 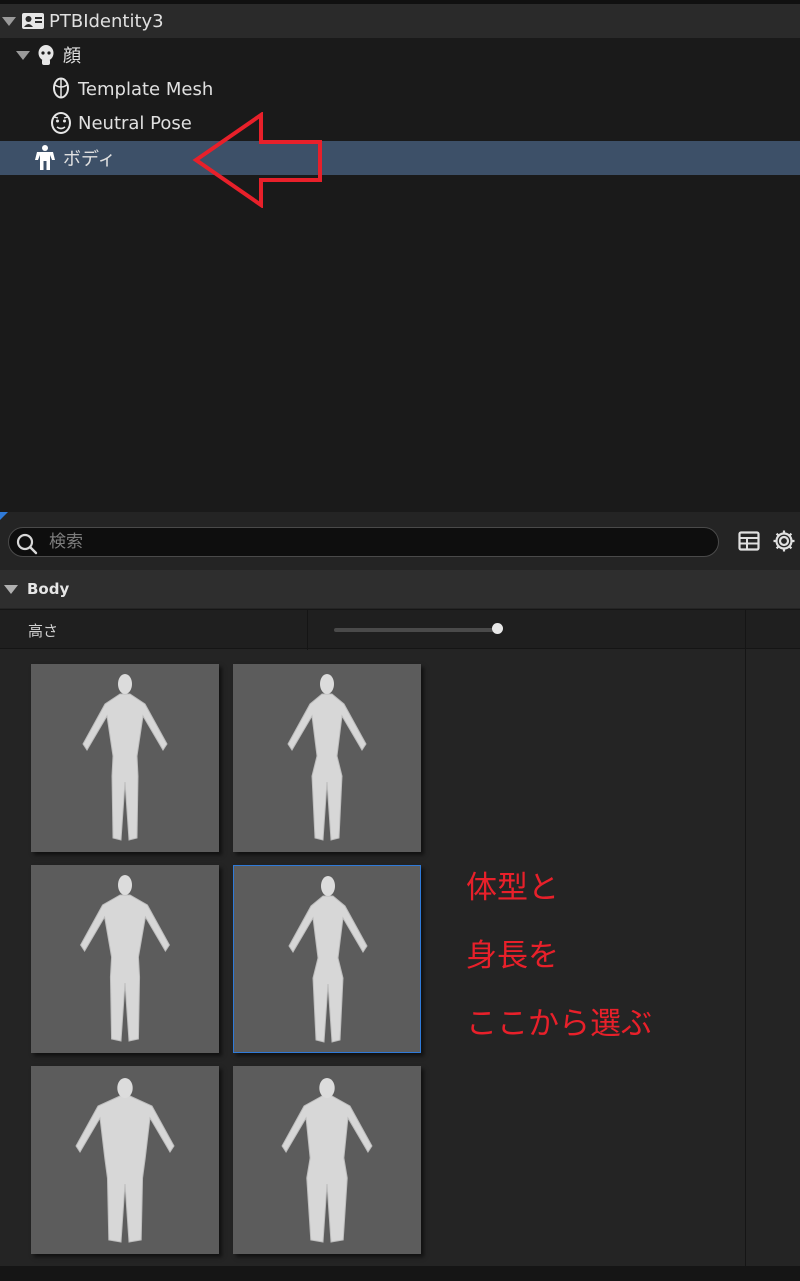 I want to click on property-row-height: 高さ, so click(x=400, y=629).